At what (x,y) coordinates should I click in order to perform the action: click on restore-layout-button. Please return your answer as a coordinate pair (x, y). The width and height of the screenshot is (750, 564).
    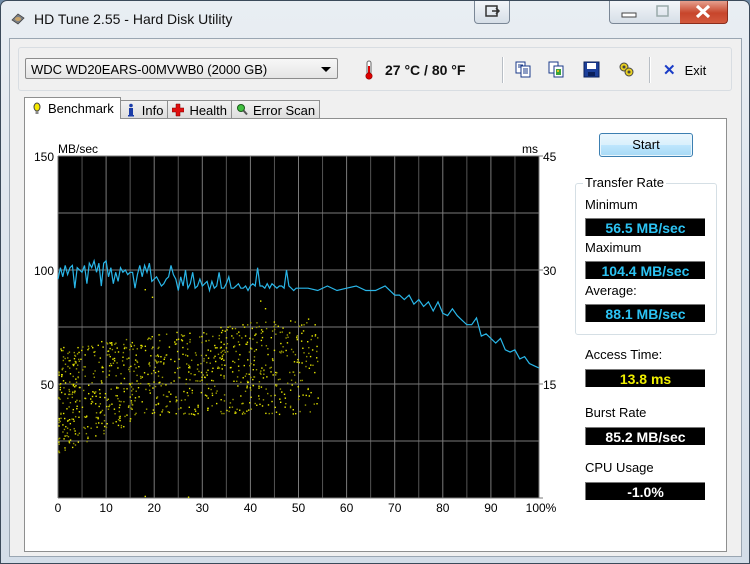
    Looking at the image, I should click on (492, 12).